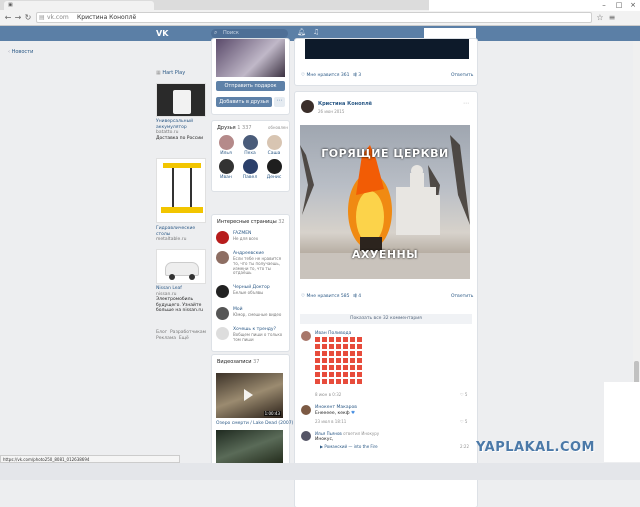  I want to click on post-menu-icon: ⋯, so click(466, 103).